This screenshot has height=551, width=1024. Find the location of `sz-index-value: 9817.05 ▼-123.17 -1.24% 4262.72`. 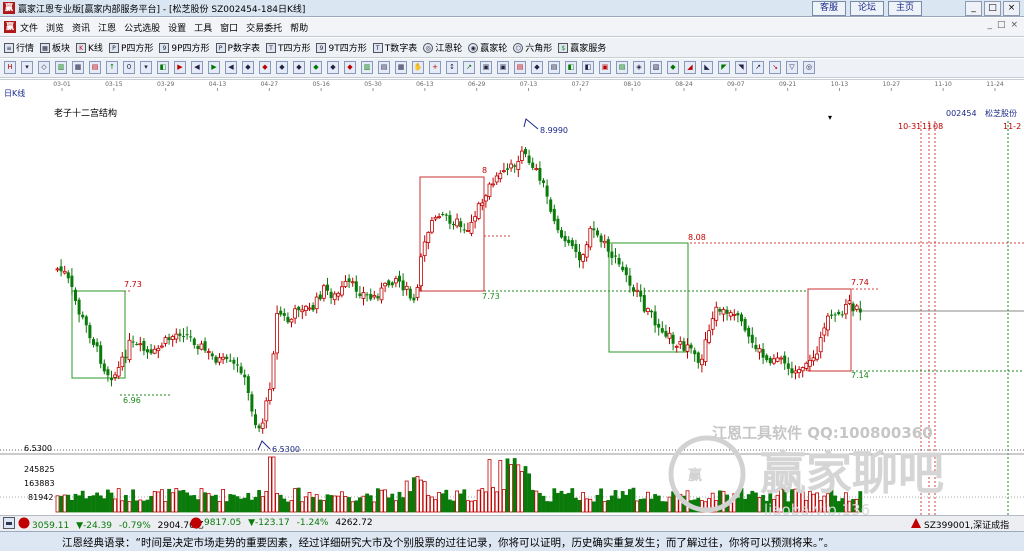

sz-index-value: 9817.05 ▼-123.17 -1.24% 4262.72 is located at coordinates (288, 523).